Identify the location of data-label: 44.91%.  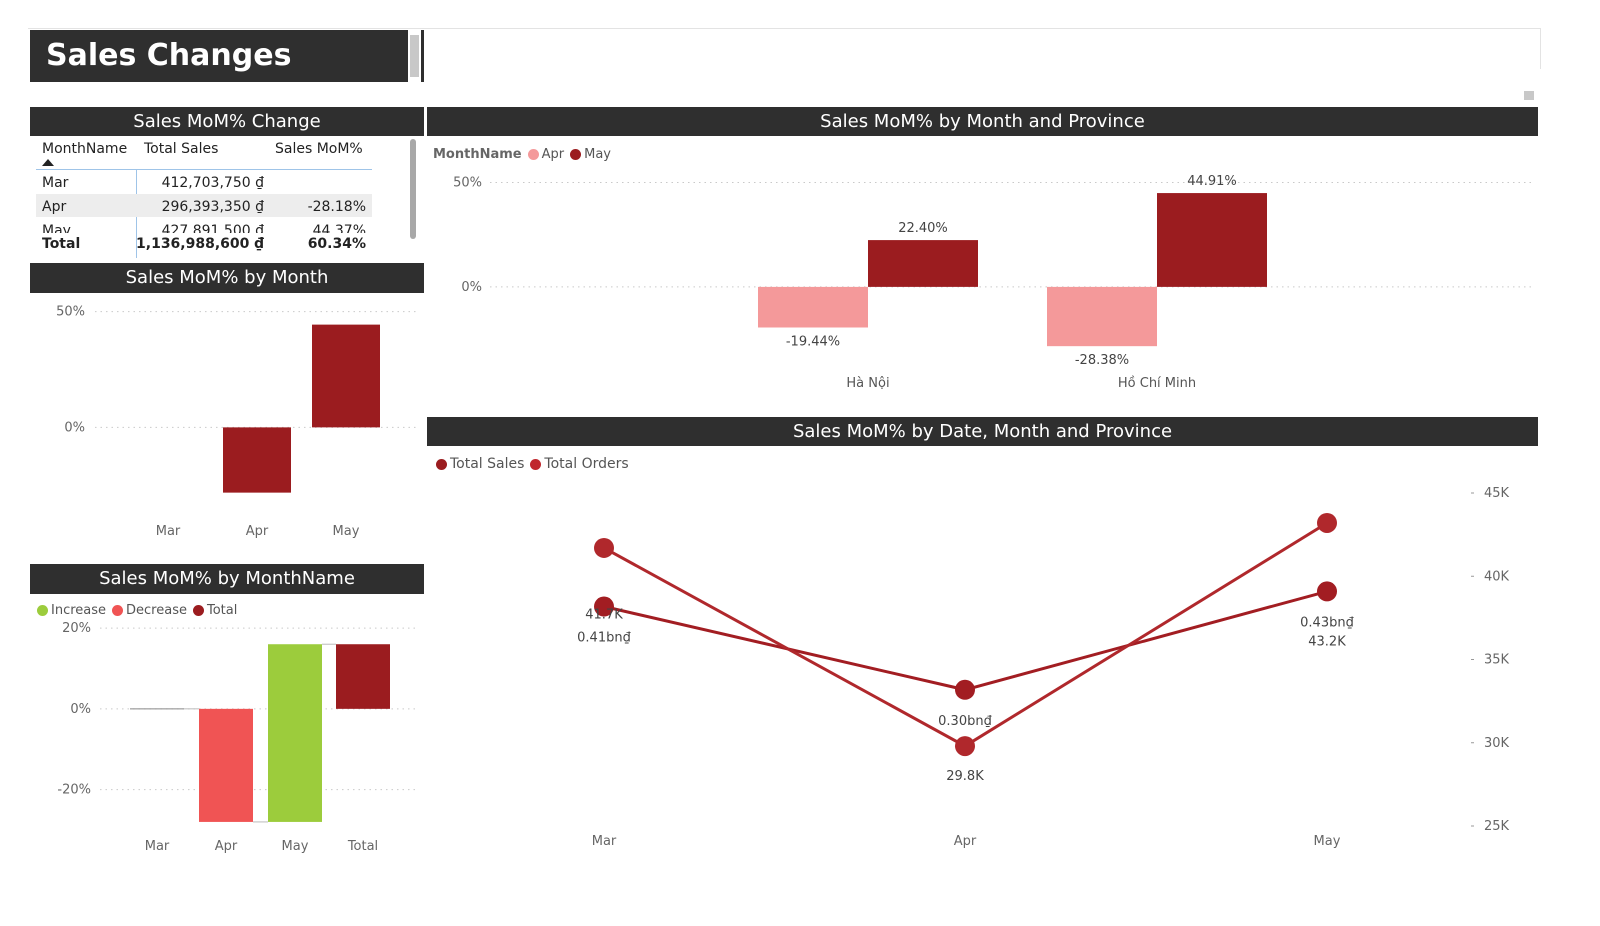
(1212, 181).